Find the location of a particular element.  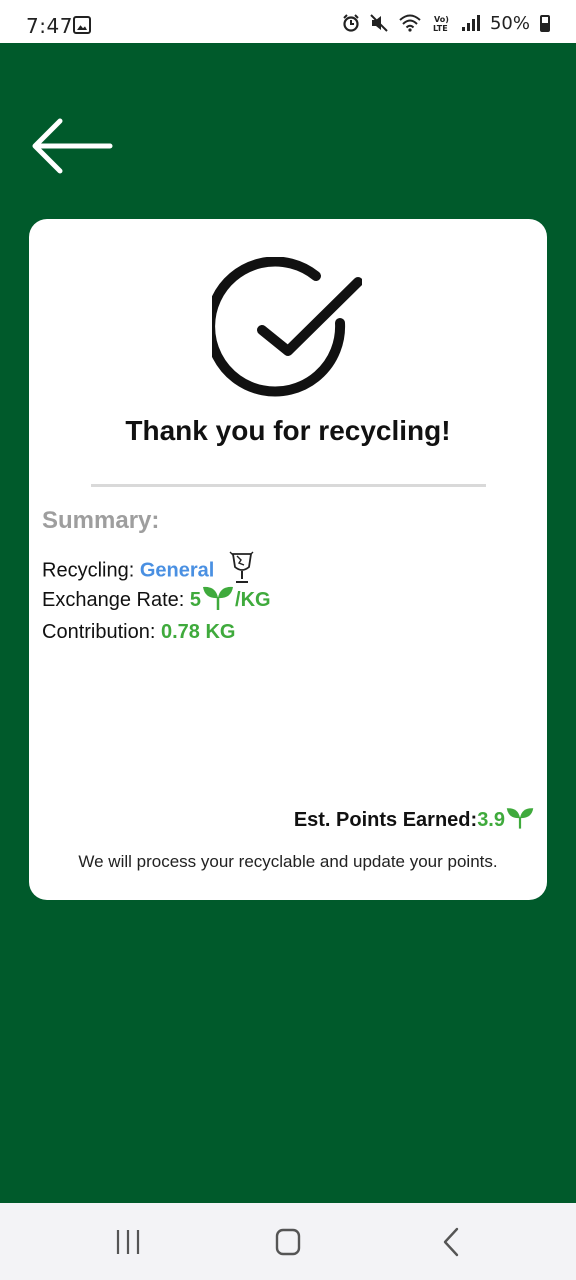

alarm-icon is located at coordinates (351, 23).